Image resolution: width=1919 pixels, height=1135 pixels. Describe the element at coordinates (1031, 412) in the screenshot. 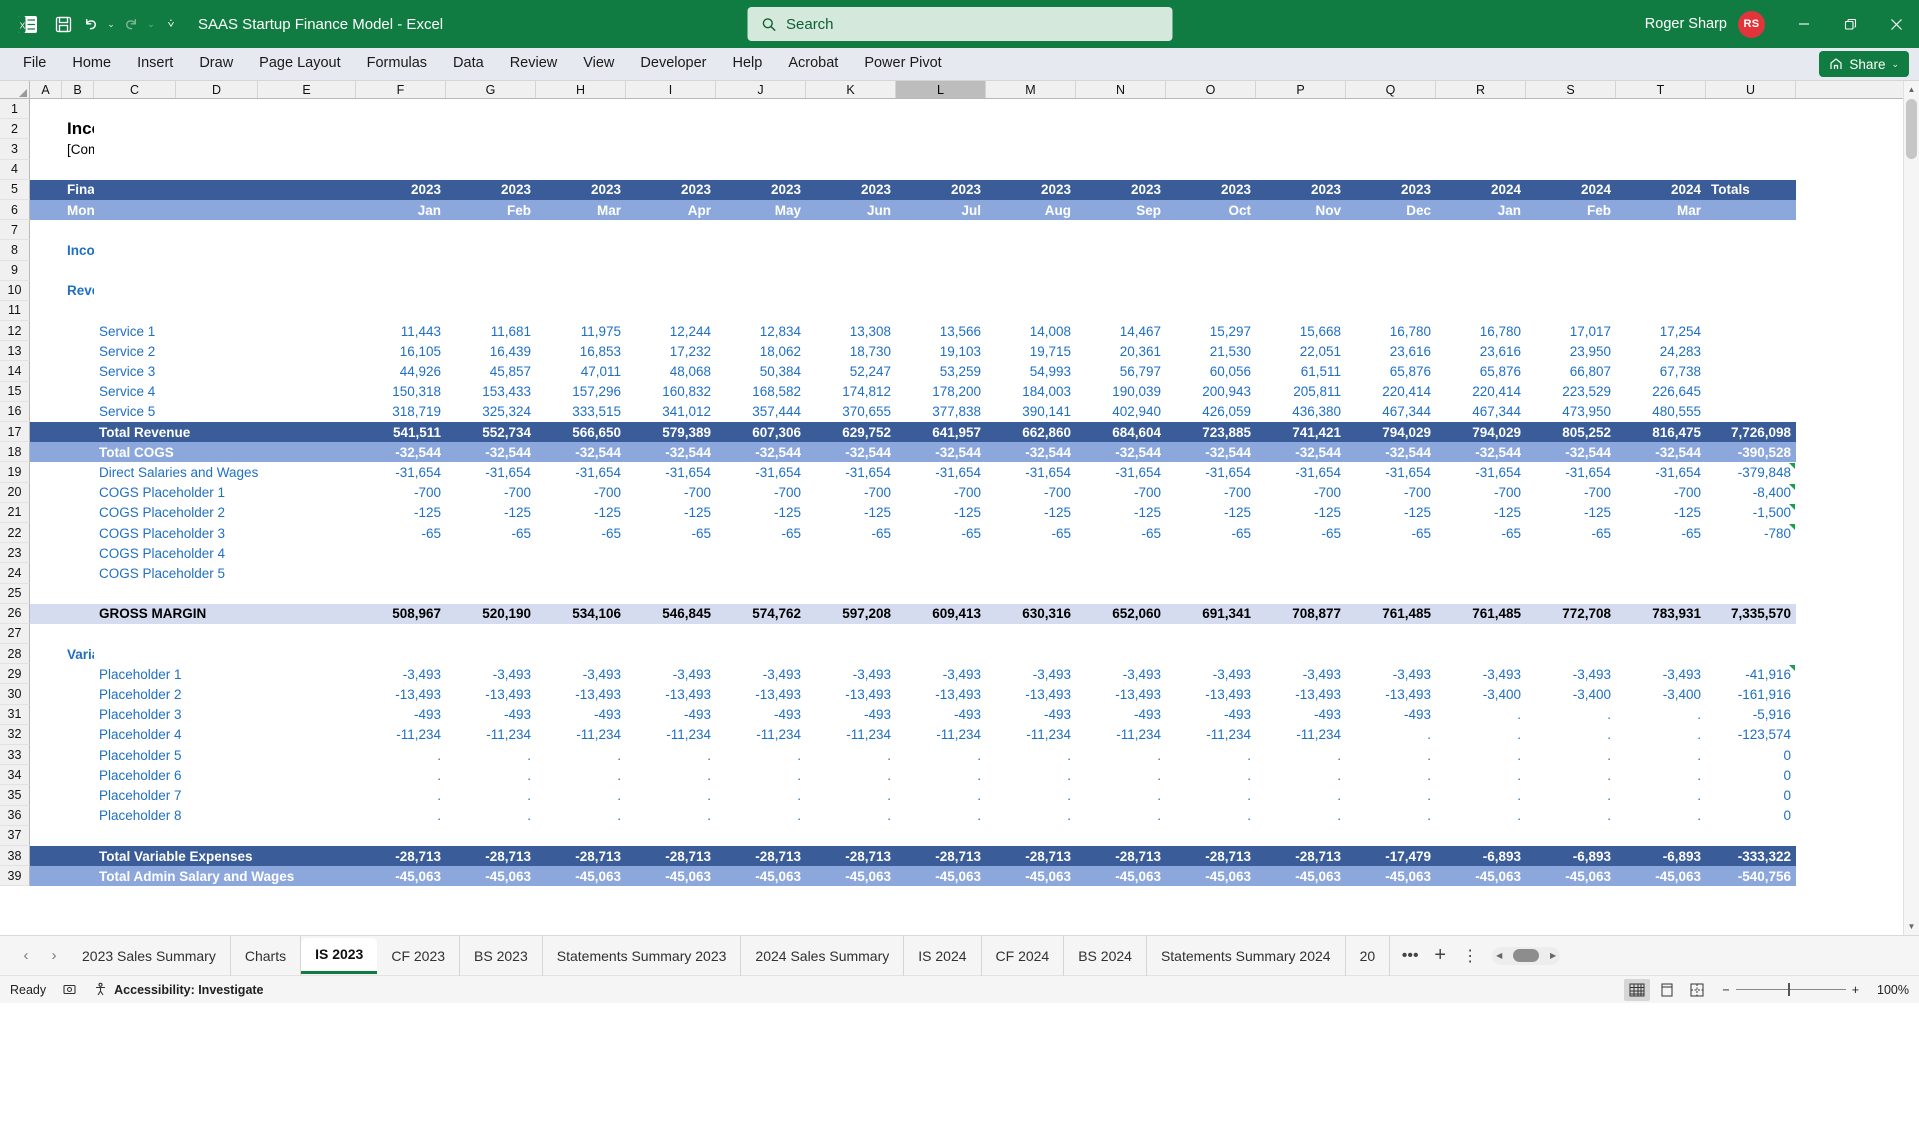

I see `cell-m16: 390,141` at that location.